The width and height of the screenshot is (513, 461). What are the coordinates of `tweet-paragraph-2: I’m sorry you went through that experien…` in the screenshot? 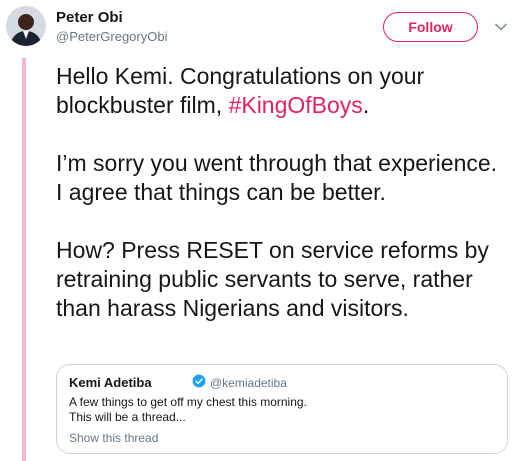 It's located at (277, 177).